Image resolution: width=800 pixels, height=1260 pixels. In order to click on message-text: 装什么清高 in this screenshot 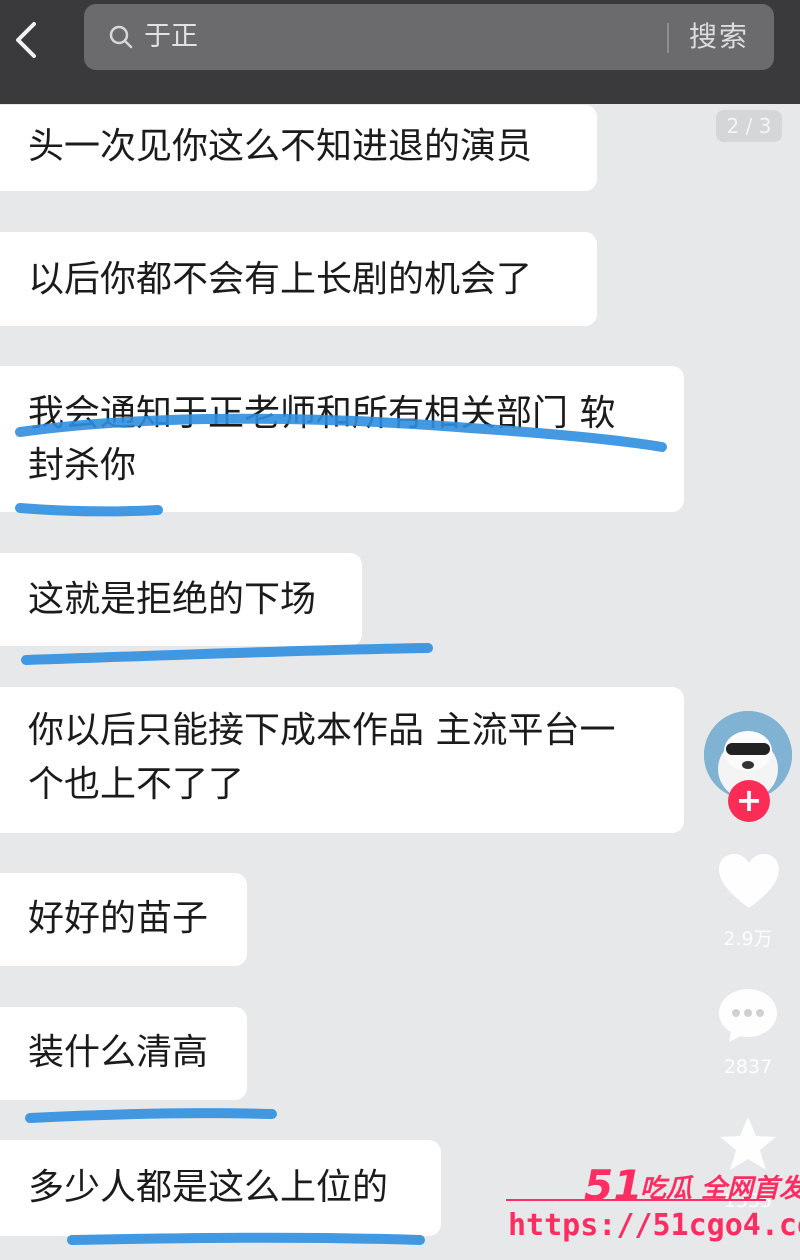, I will do `click(118, 1052)`.